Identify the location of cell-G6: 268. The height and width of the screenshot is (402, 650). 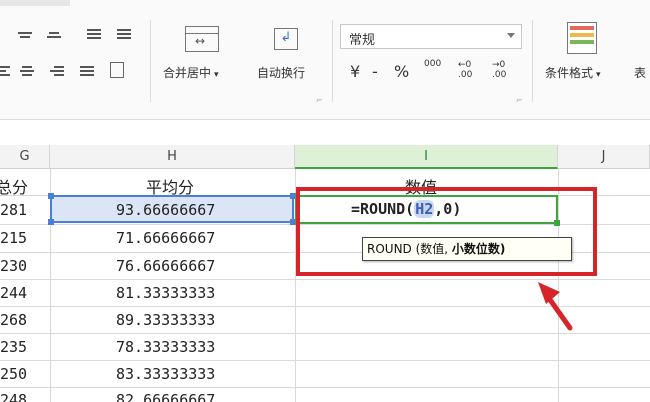
(13, 320).